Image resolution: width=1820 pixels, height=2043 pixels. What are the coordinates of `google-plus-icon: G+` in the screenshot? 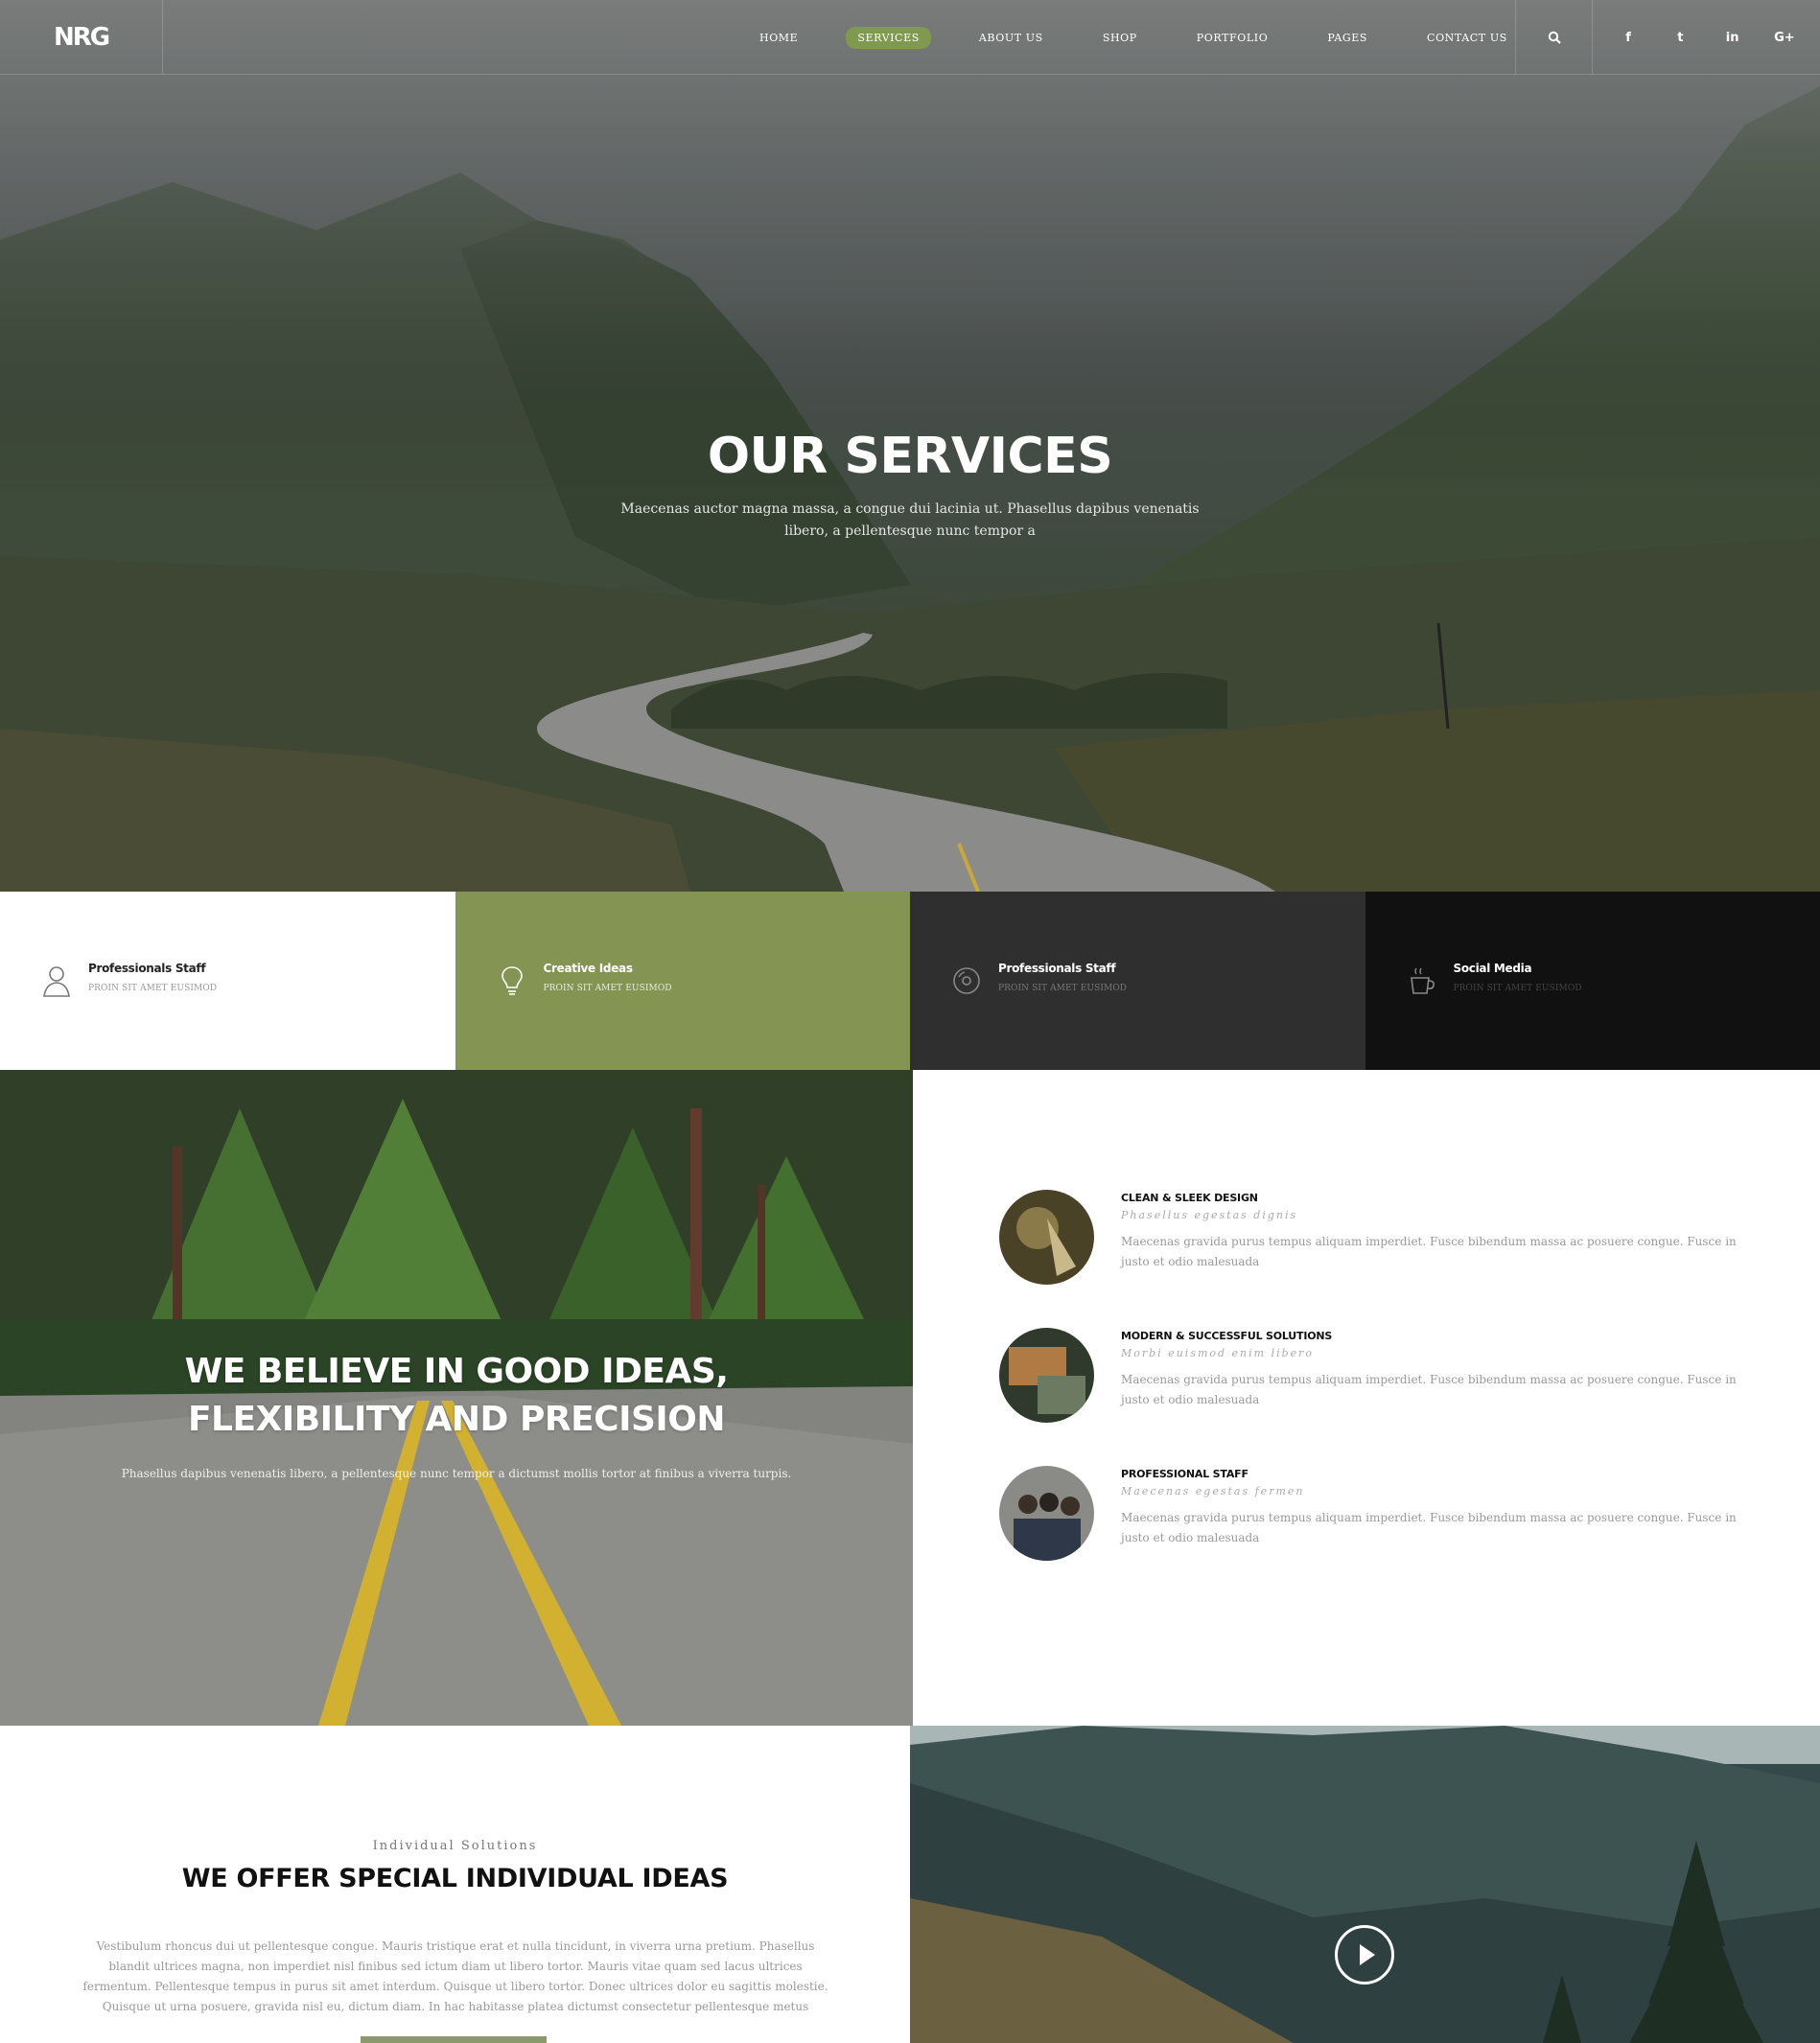 It's located at (1784, 38).